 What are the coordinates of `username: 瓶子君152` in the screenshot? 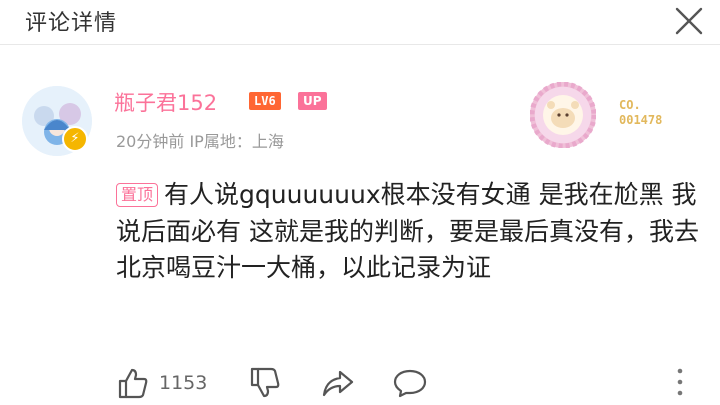 It's located at (165, 102).